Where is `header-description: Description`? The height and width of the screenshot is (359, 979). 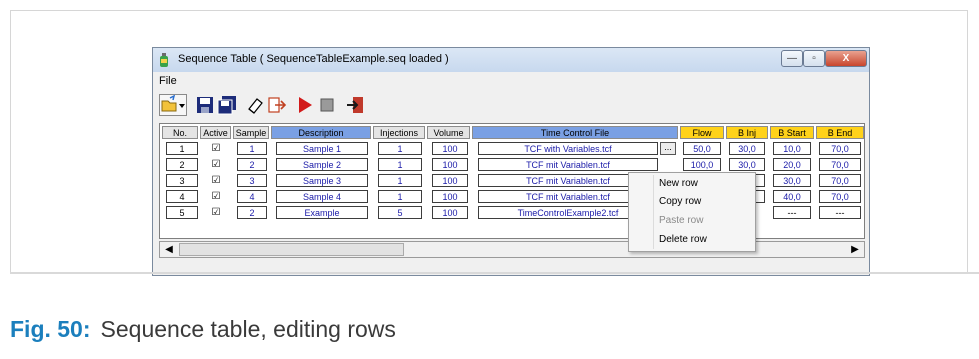 header-description: Description is located at coordinates (321, 132).